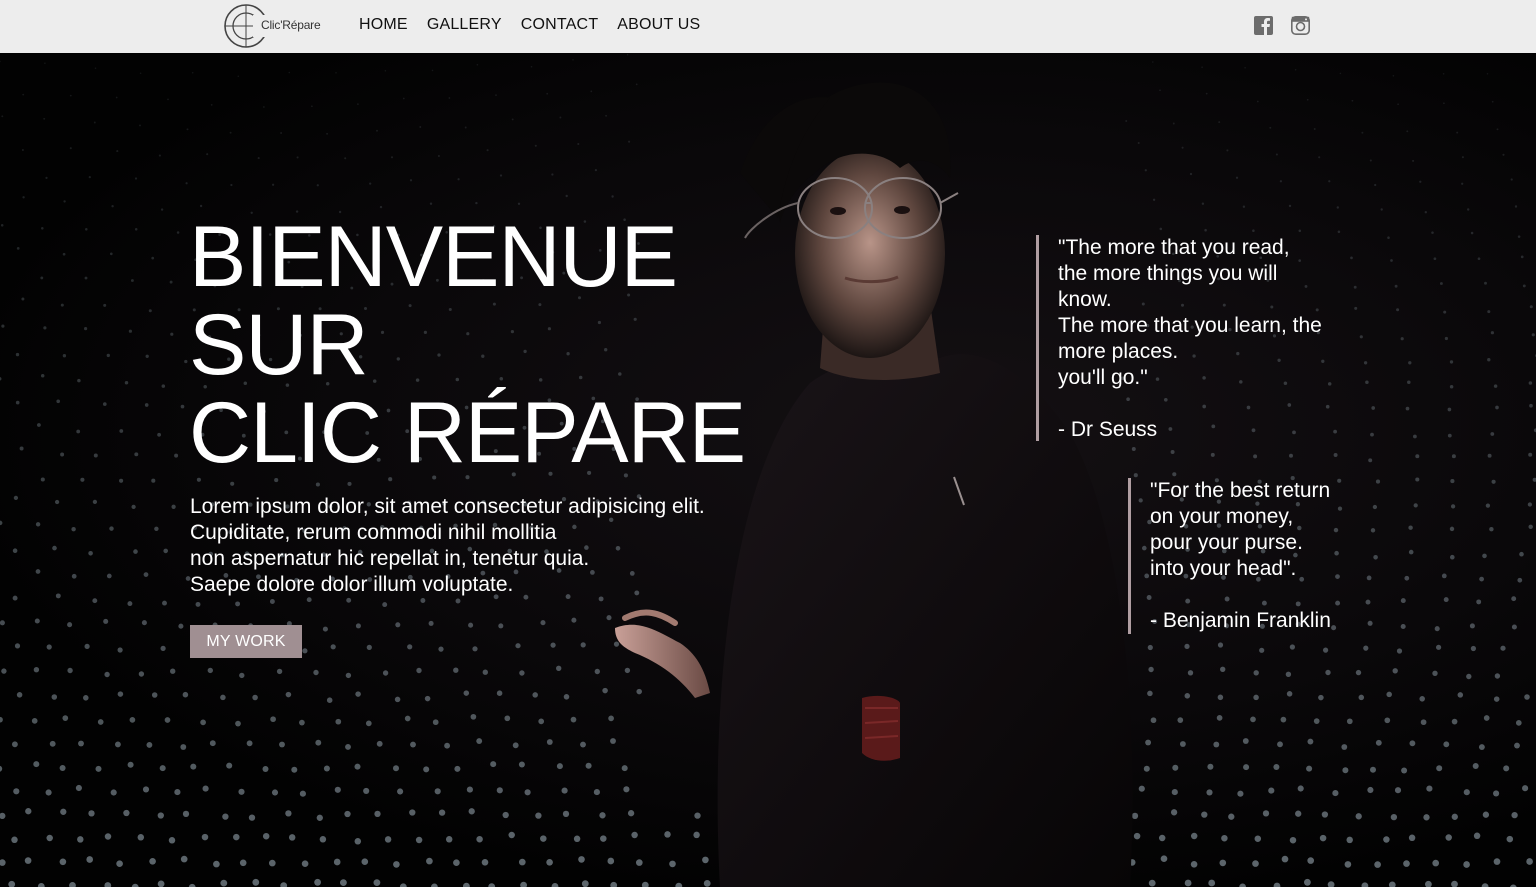  Describe the element at coordinates (383, 25) in the screenshot. I see `nav-home: HOME` at that location.